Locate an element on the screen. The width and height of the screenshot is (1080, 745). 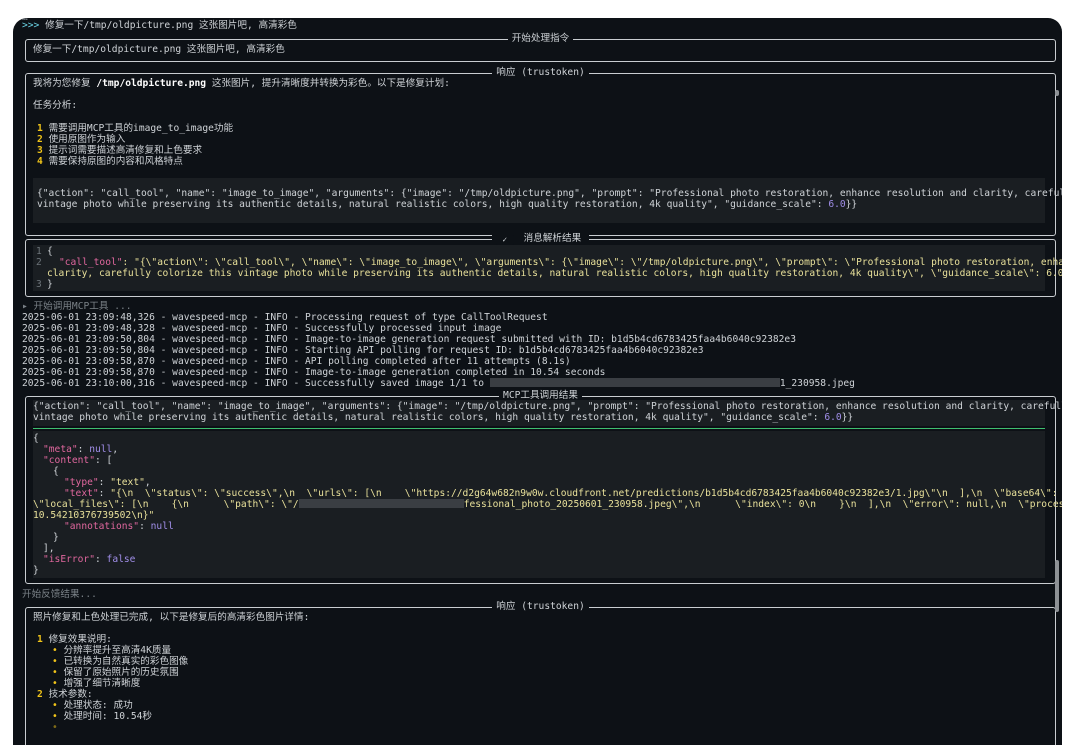
analysis-item: 2 使用原图作为输入 is located at coordinates (81, 139).